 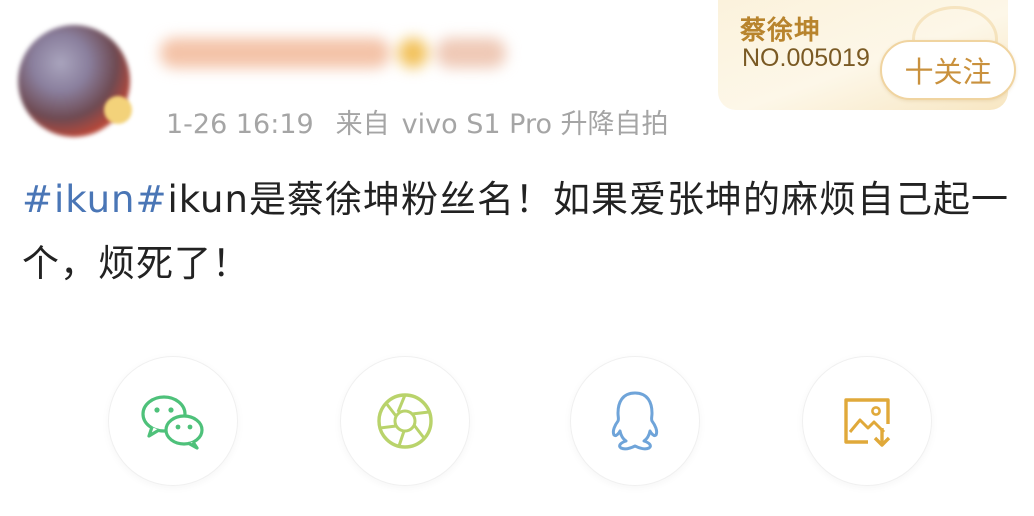 I want to click on share-qq-button, so click(x=635, y=421).